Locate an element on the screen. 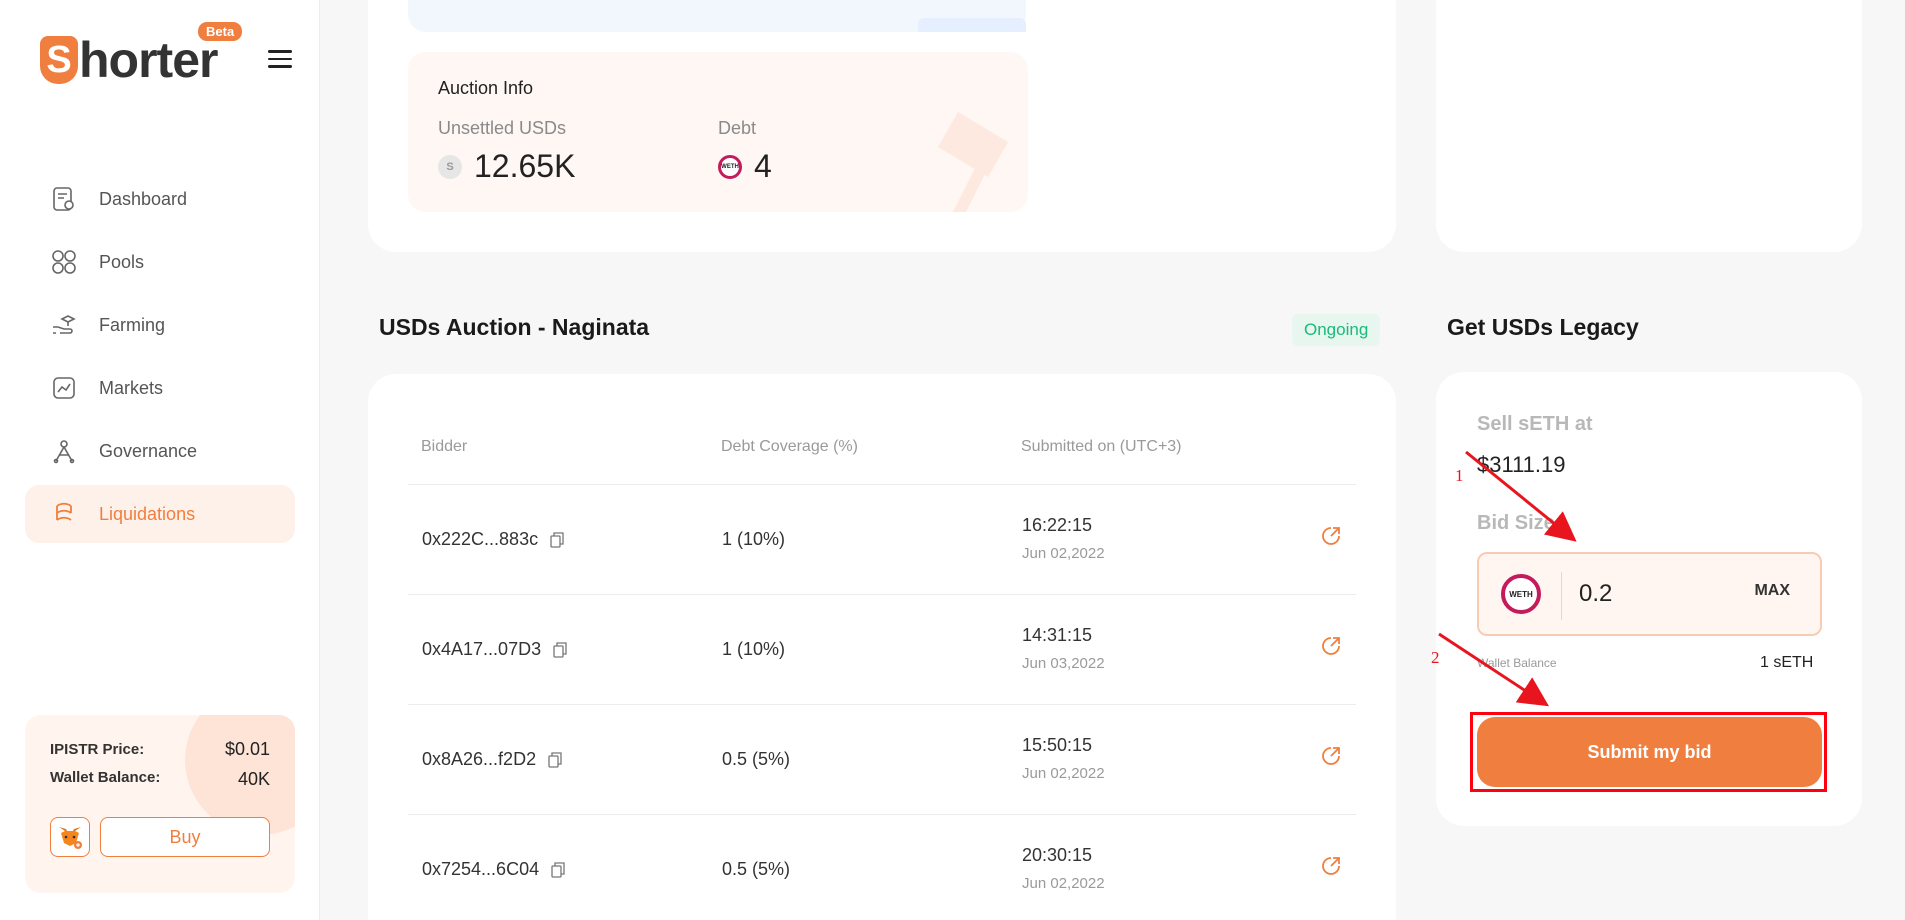 This screenshot has height=920, width=1905. nav-item-liquidations: Liquidations is located at coordinates (160, 514).